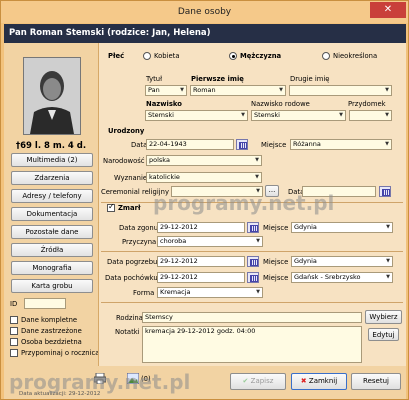  What do you see at coordinates (238, 90) in the screenshot?
I see `first-name-select: Roman ▼` at bounding box center [238, 90].